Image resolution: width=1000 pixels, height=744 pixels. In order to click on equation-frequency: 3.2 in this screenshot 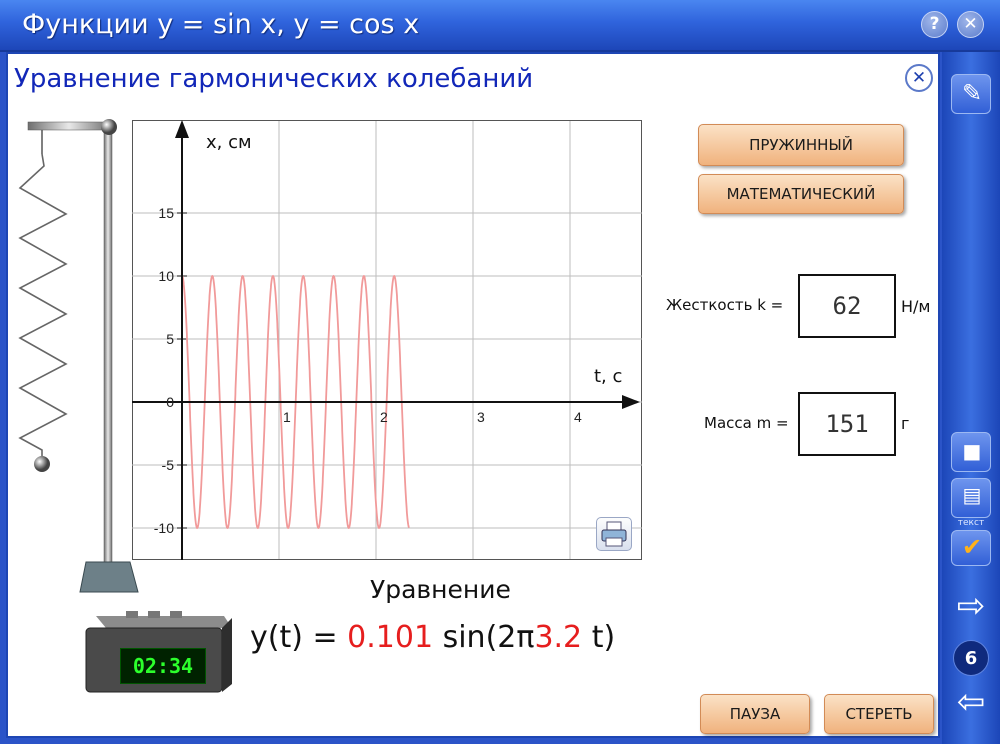, I will do `click(558, 637)`.